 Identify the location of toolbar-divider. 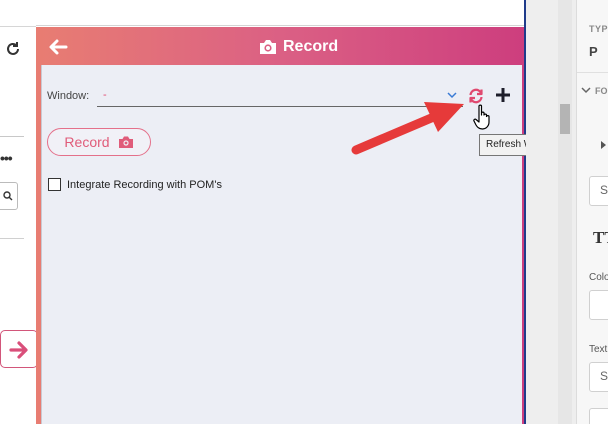
(18, 26).